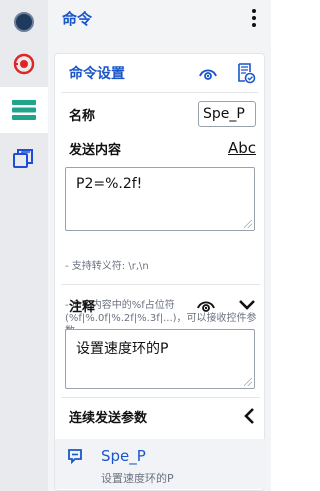 This screenshot has width=320, height=491. I want to click on hint-line-1: - 支持转义符: \r,\n, so click(107, 266).